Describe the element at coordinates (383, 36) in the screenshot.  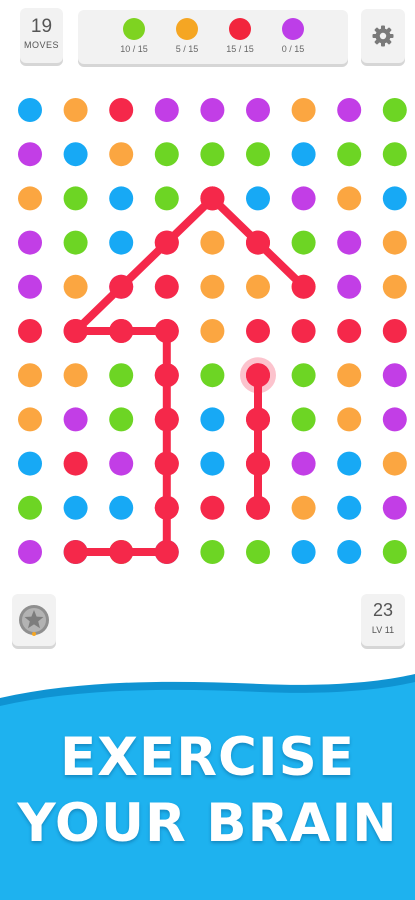
I see `settings-button` at that location.